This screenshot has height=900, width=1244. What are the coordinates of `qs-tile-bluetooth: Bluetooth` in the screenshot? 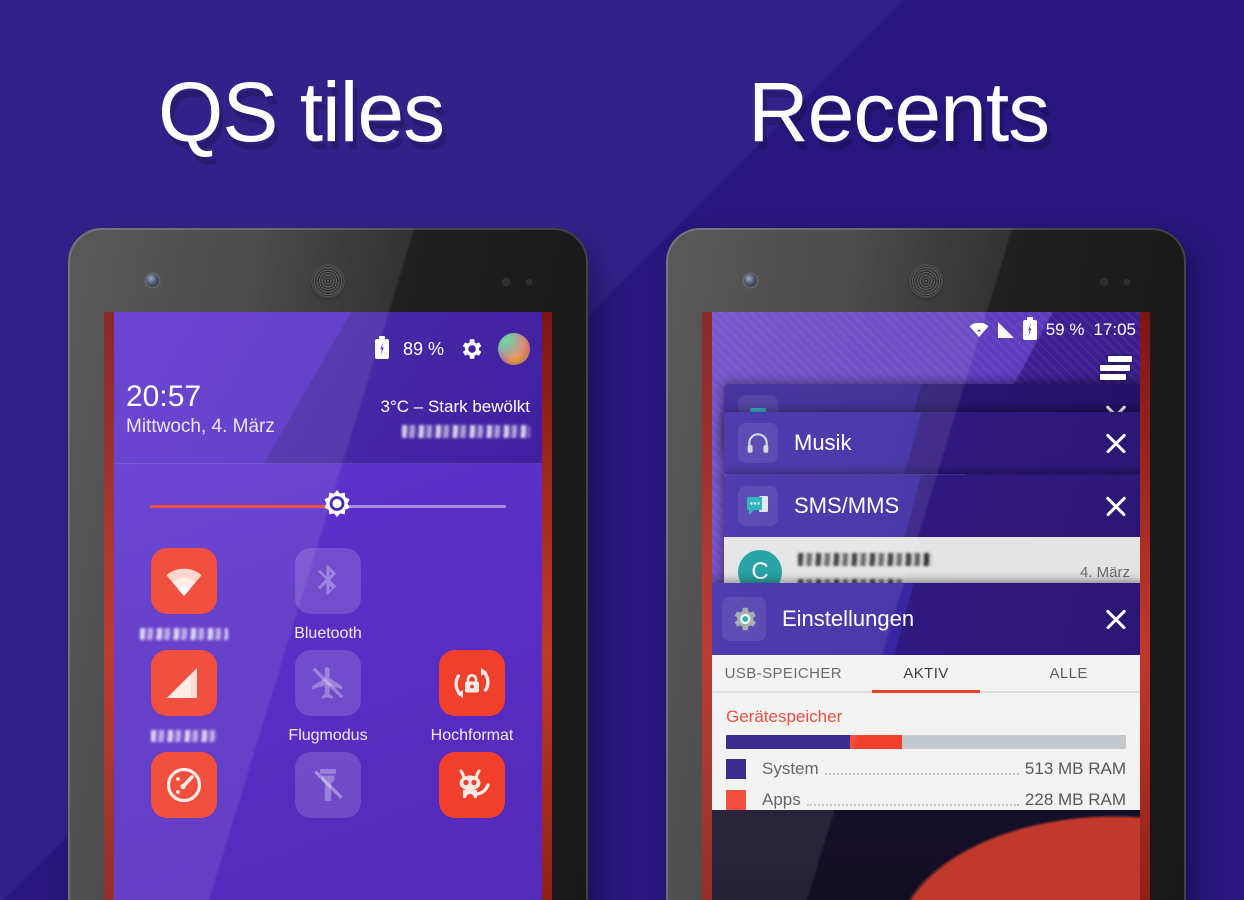 It's located at (328, 596).